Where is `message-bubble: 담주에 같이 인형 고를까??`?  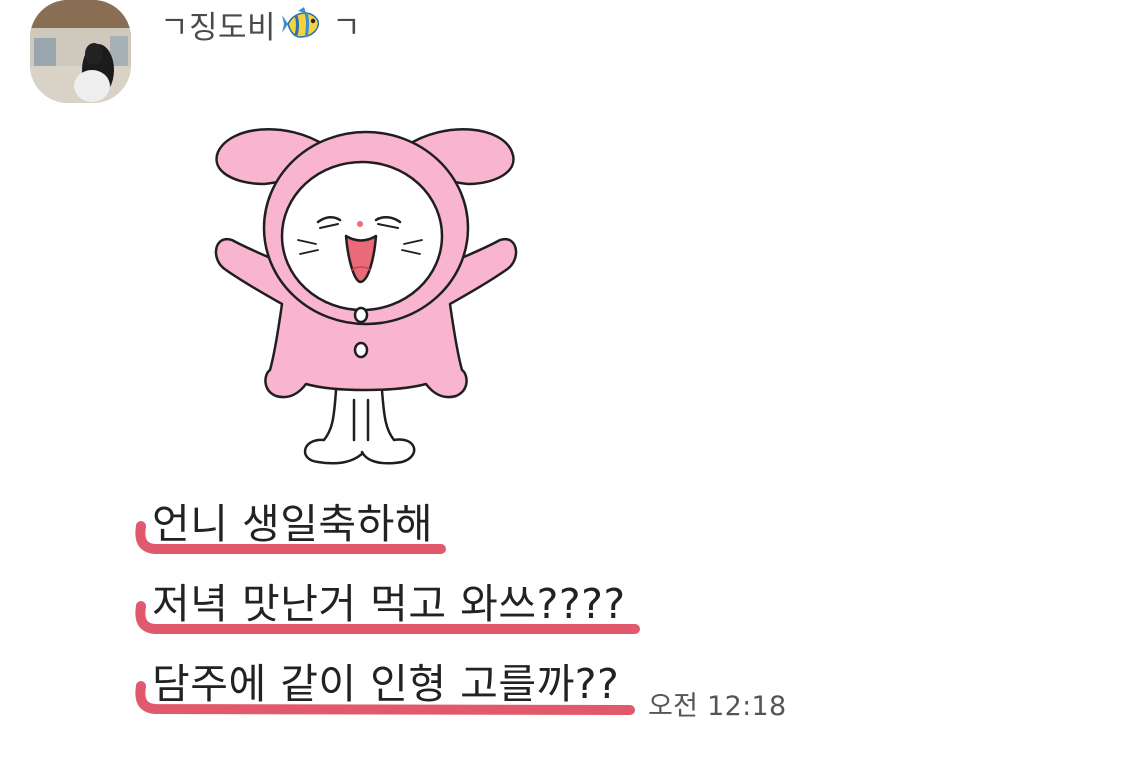
message-bubble: 담주에 같이 인형 고를까?? is located at coordinates (388, 691).